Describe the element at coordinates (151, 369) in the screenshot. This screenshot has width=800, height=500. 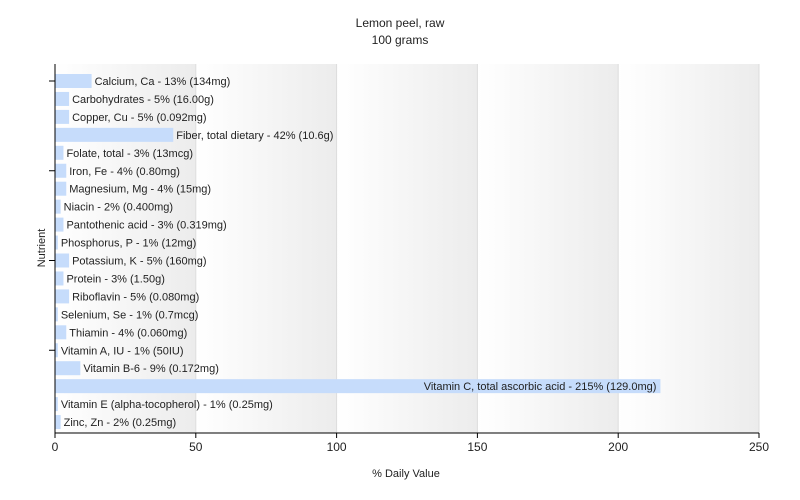
I see `bar-label: Vitamin B-6 - 9% (0.172mg)` at that location.